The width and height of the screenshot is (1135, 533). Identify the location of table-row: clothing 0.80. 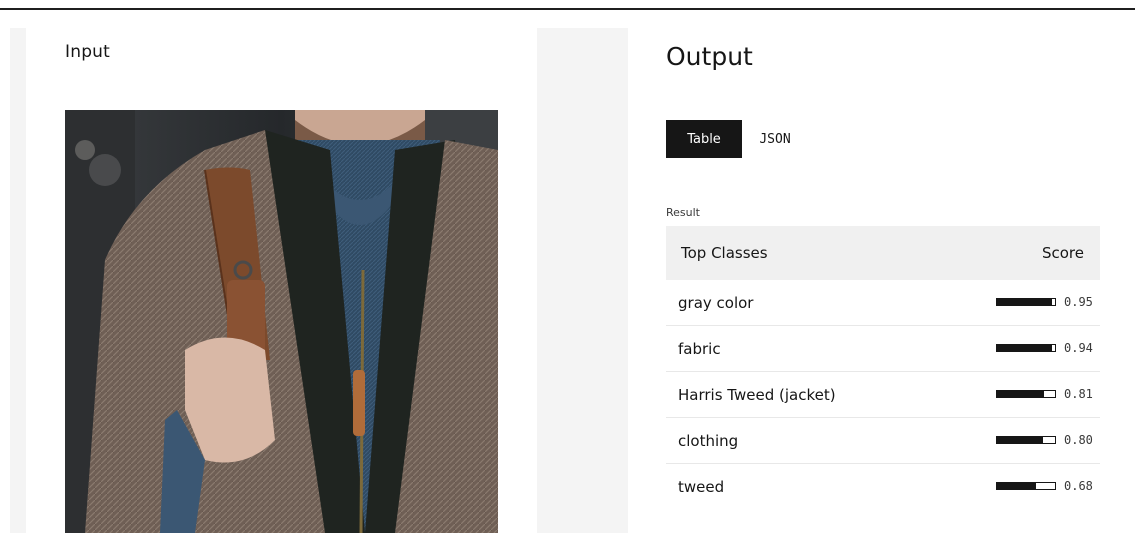
(883, 441).